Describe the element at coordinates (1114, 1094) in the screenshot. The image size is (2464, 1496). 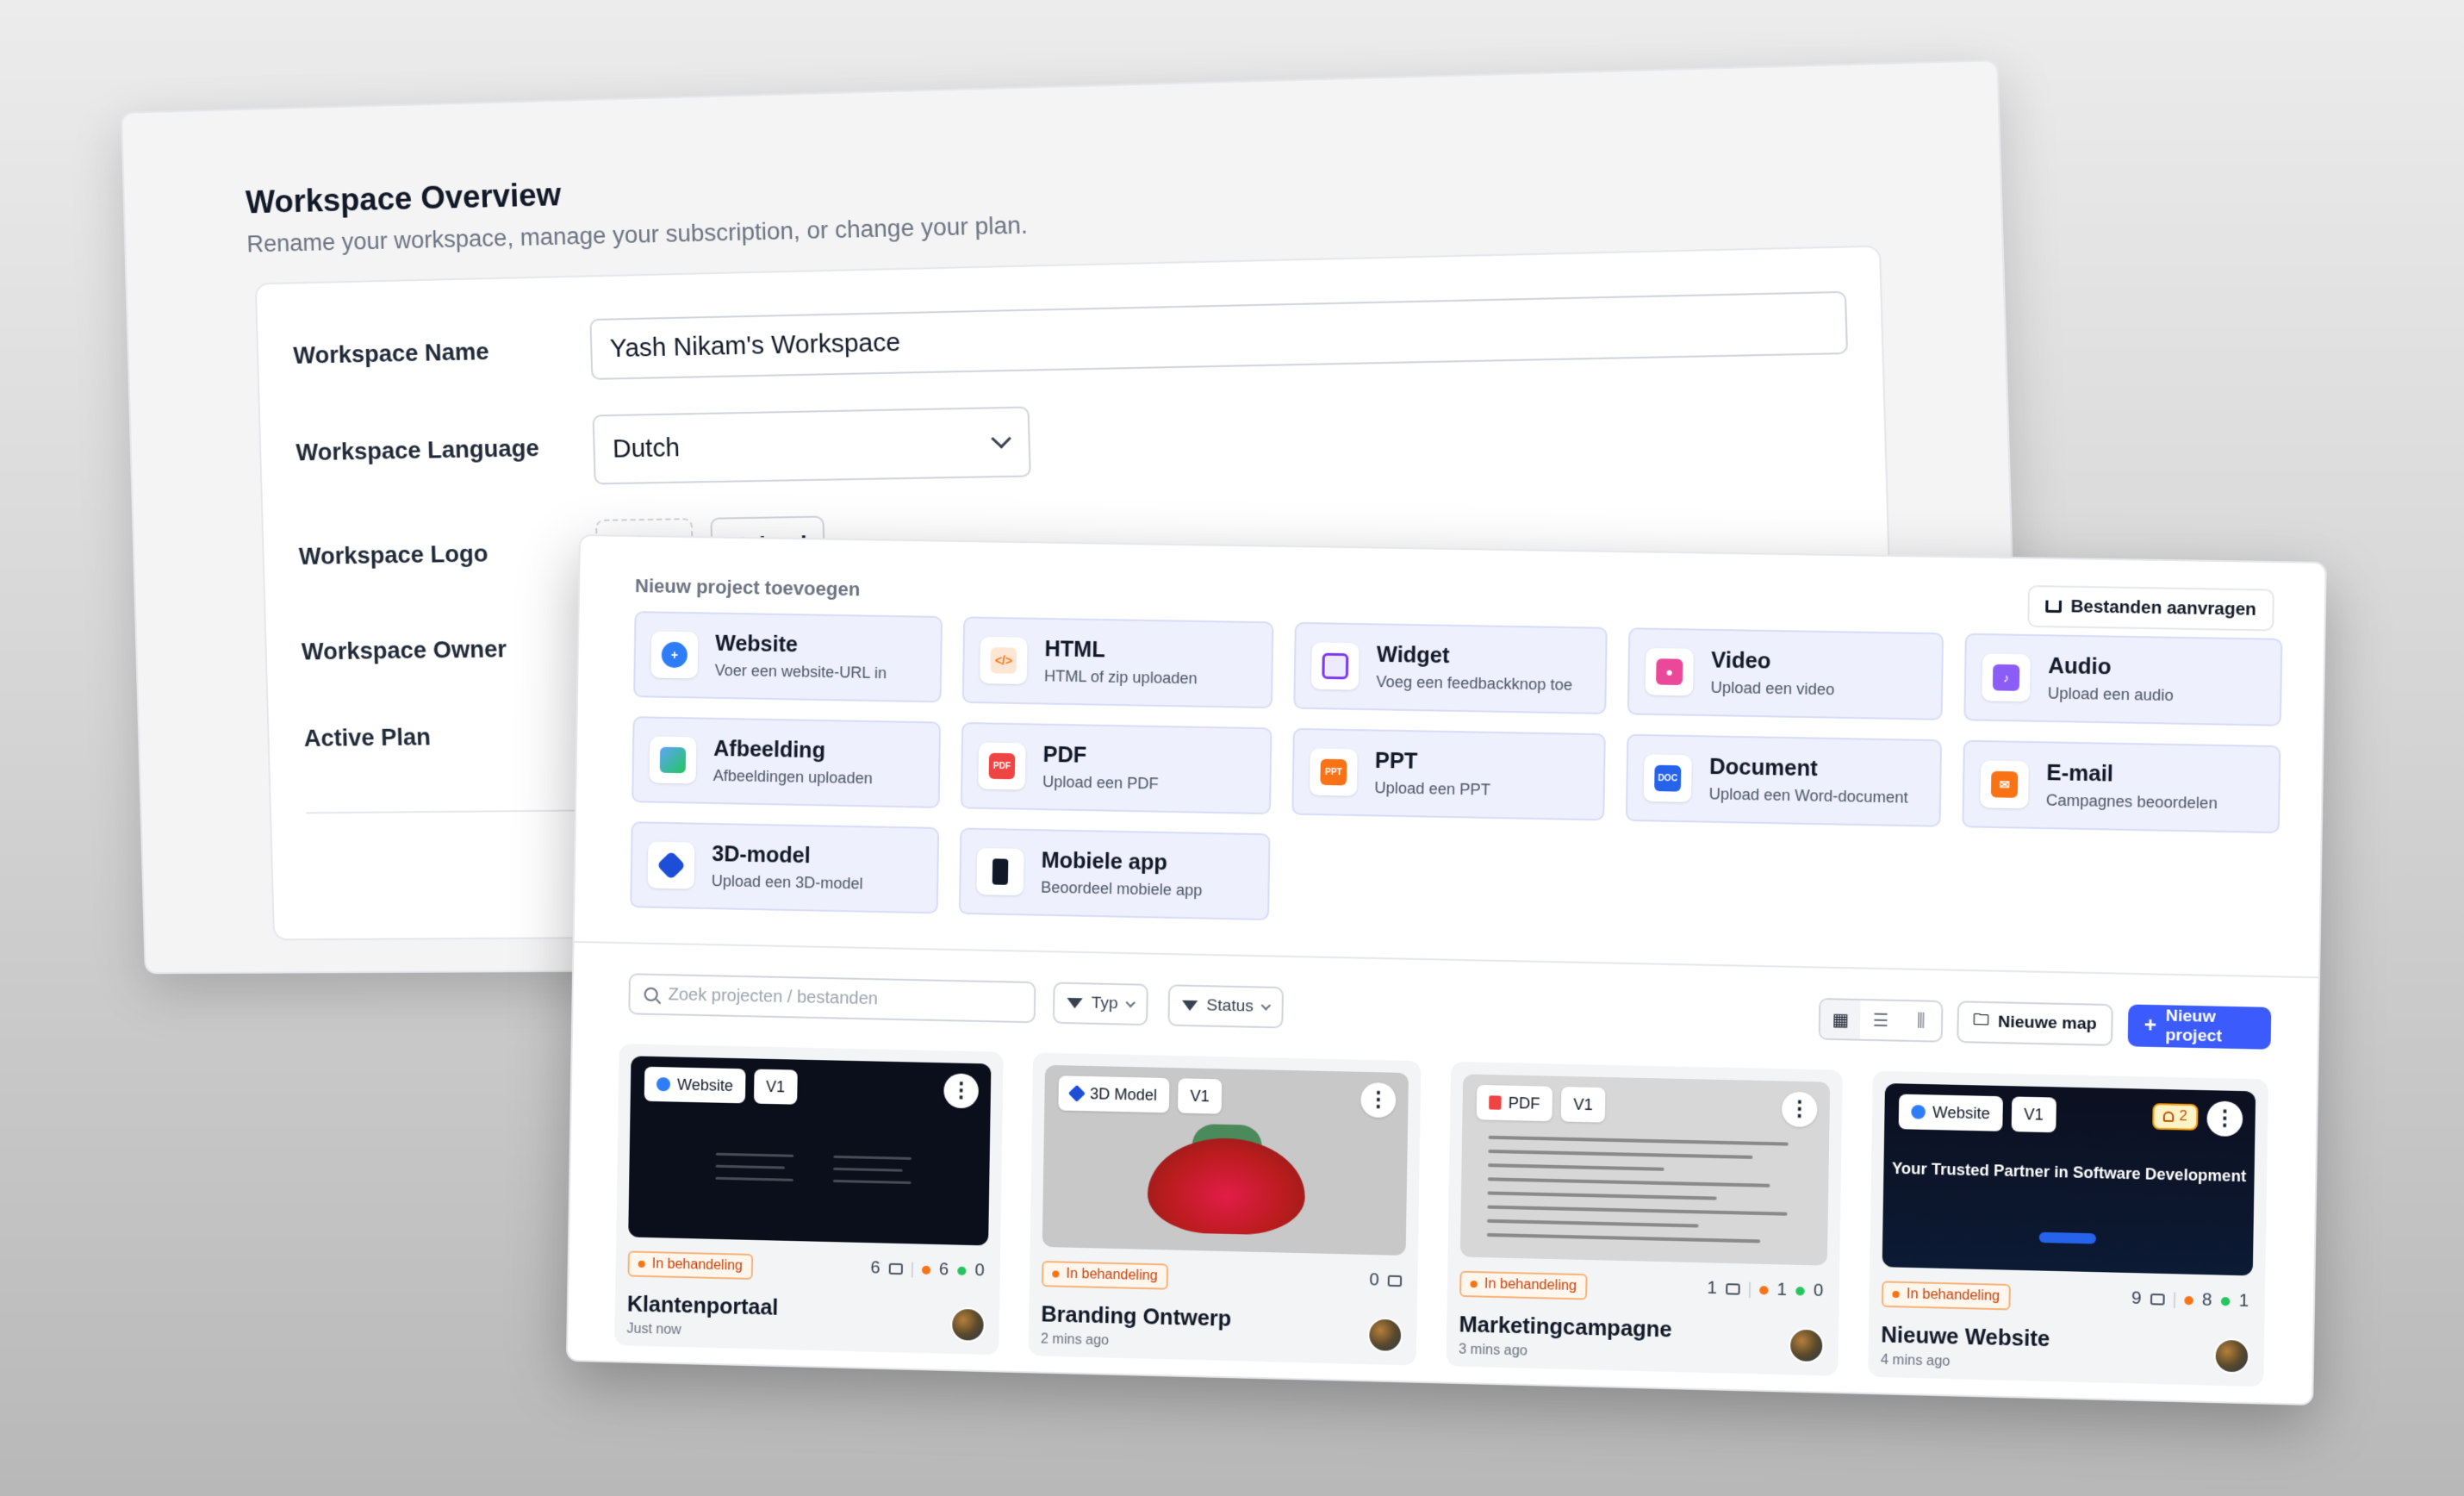
I see `project-type-badge: 3D Model` at that location.